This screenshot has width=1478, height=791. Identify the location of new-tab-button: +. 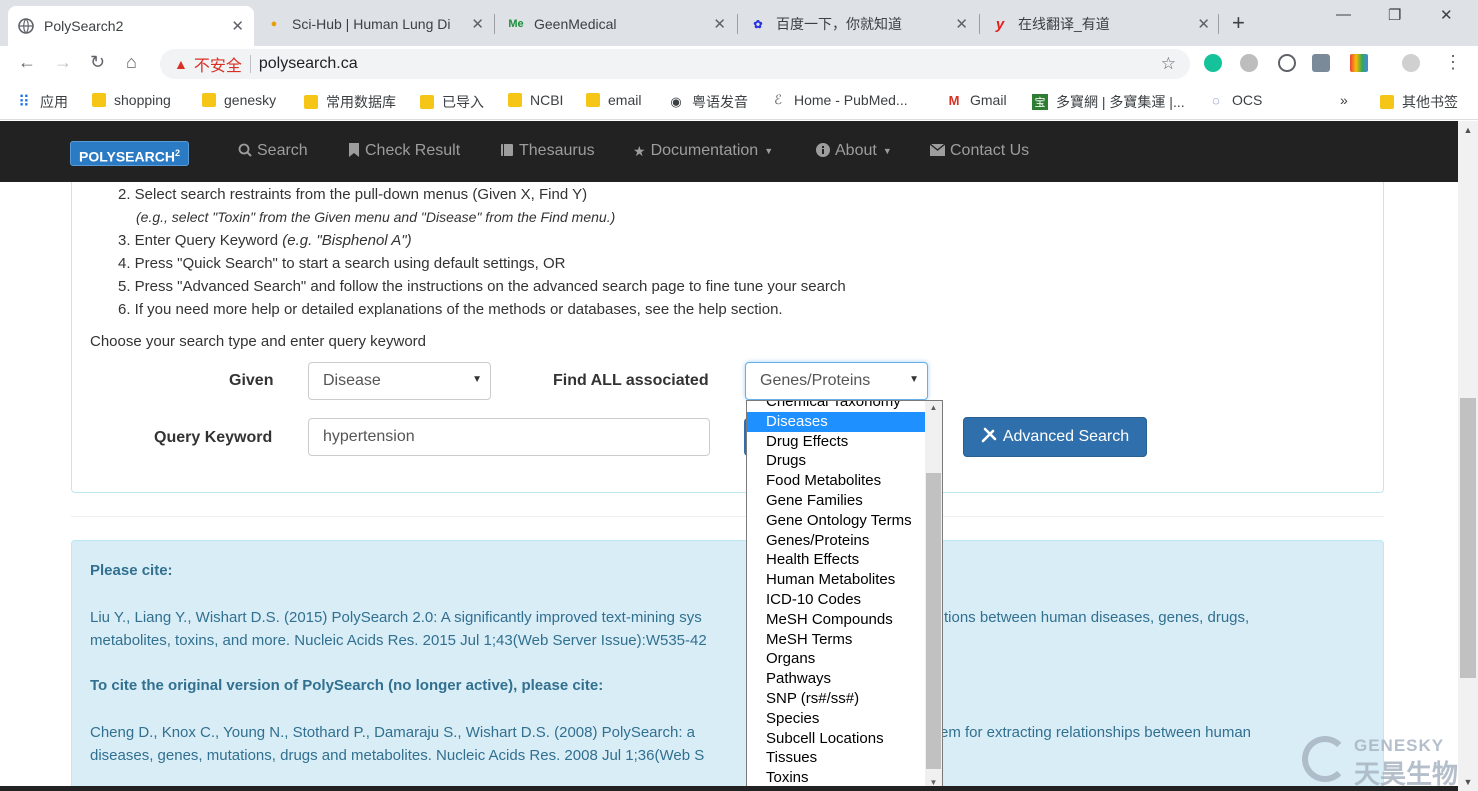
(1238, 23).